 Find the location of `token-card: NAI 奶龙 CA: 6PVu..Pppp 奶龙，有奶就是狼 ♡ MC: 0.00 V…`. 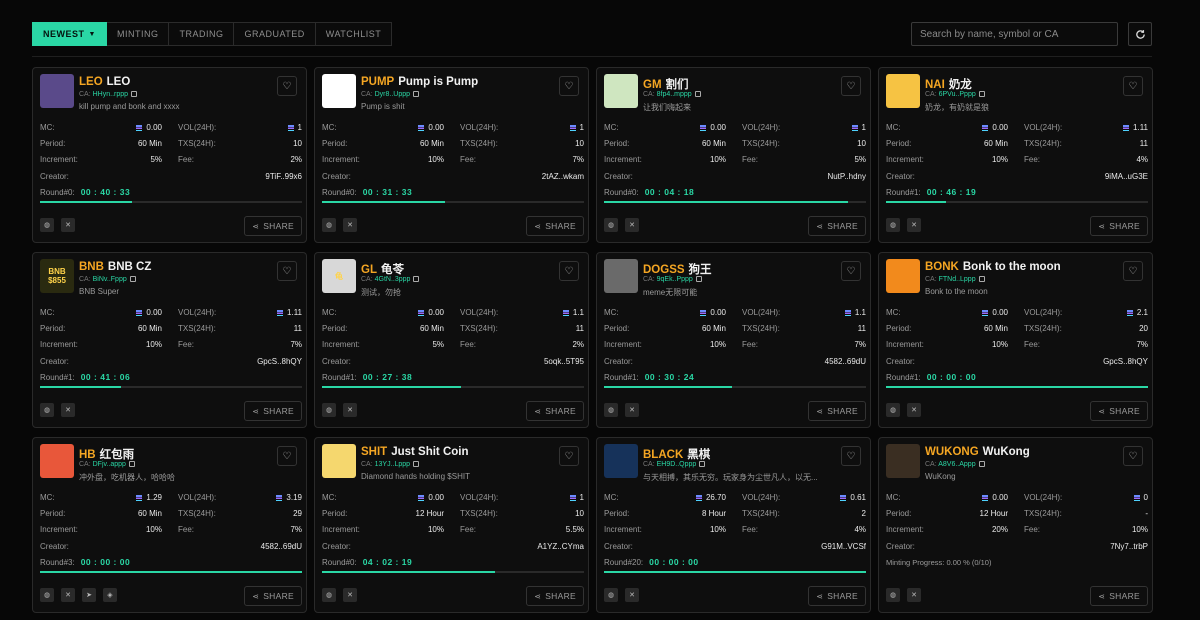

token-card: NAI 奶龙 CA: 6PVu..Pppp 奶龙，有奶就是狼 ♡ MC: 0.00 V… is located at coordinates (1015, 155).